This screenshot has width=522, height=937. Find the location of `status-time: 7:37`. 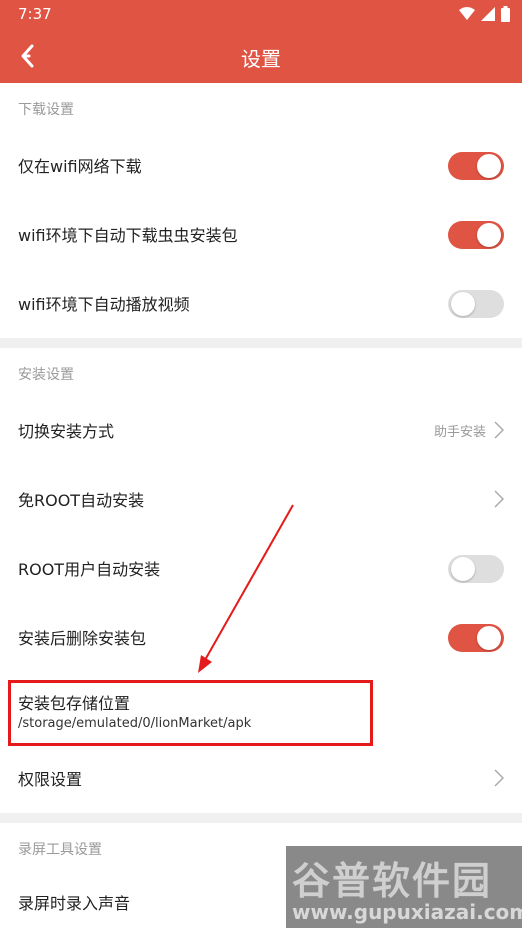

status-time: 7:37 is located at coordinates (35, 14).